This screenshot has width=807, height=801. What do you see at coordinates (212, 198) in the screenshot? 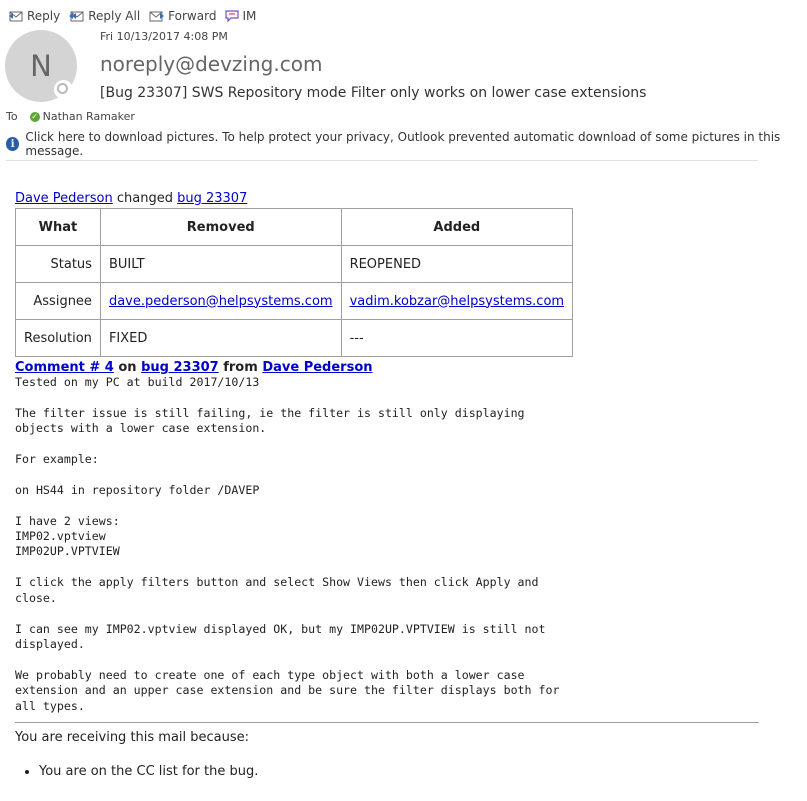
I see `bug-link: bug 23307` at bounding box center [212, 198].